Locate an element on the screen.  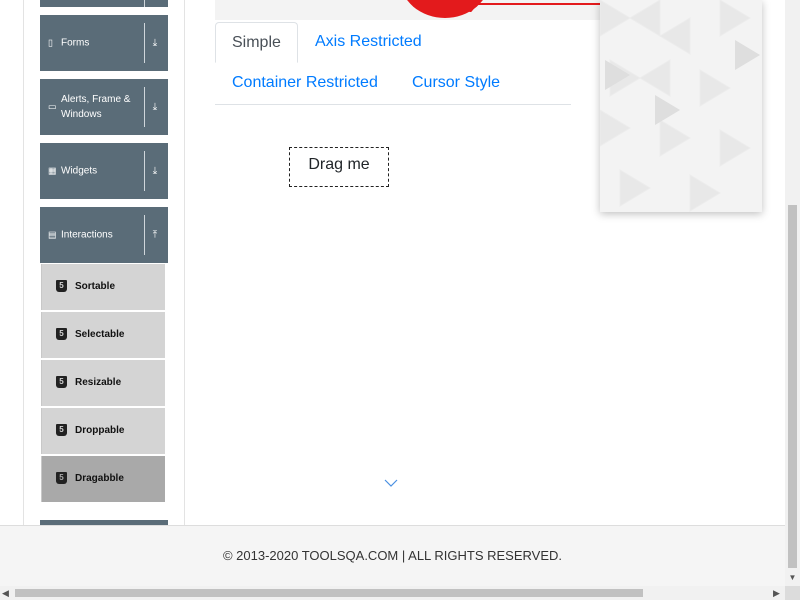
sidebar-item-dragabble: 5 Dragabble is located at coordinates (103, 479).